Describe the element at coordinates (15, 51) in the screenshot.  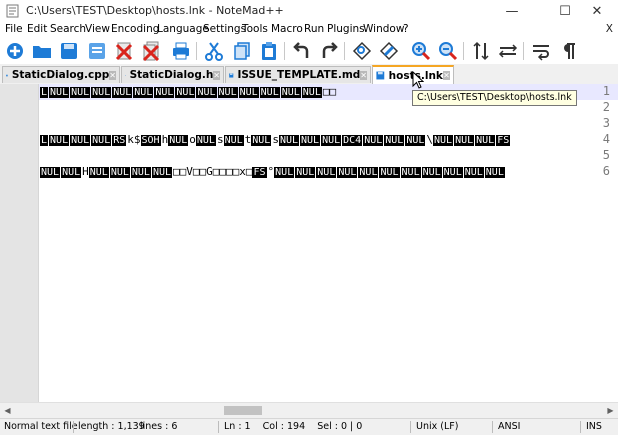
I see `new-file-button` at that location.